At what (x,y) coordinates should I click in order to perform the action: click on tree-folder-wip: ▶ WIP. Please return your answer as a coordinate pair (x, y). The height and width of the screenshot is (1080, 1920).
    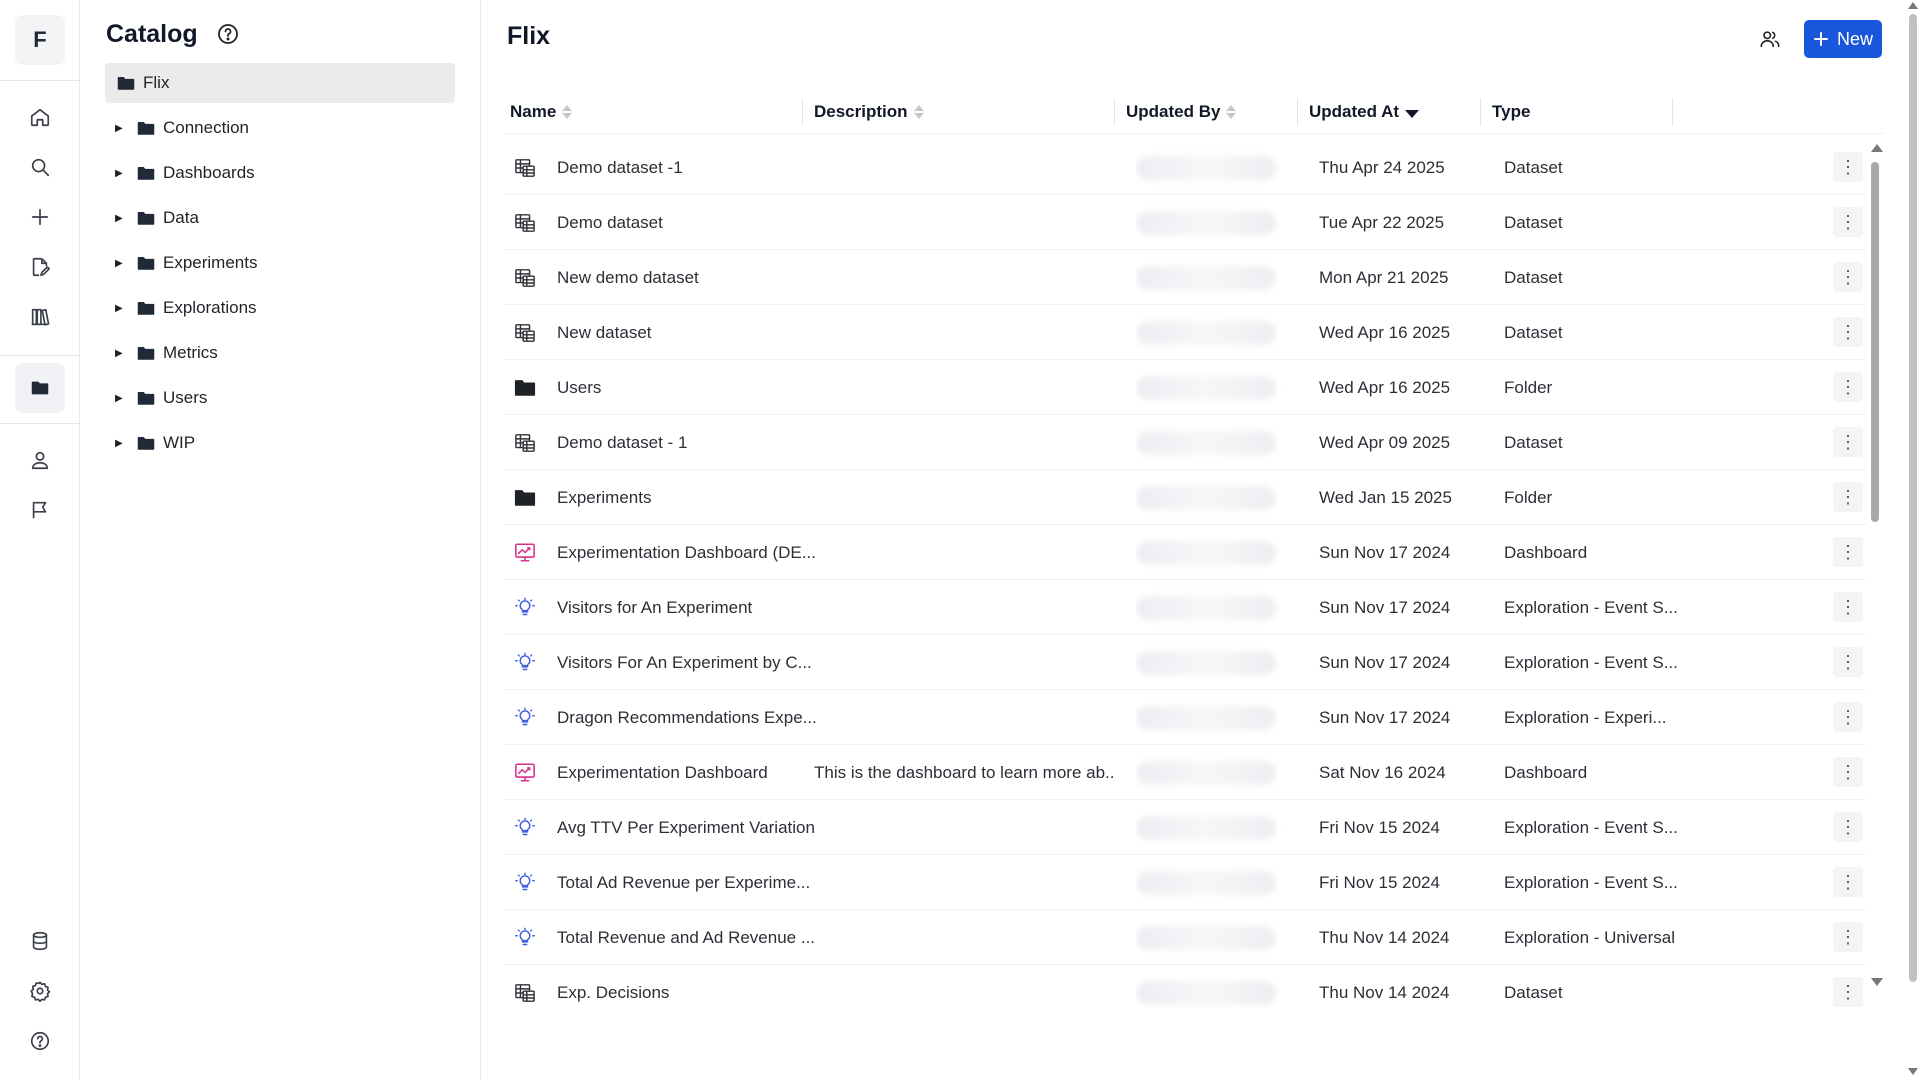
    Looking at the image, I should click on (280, 443).